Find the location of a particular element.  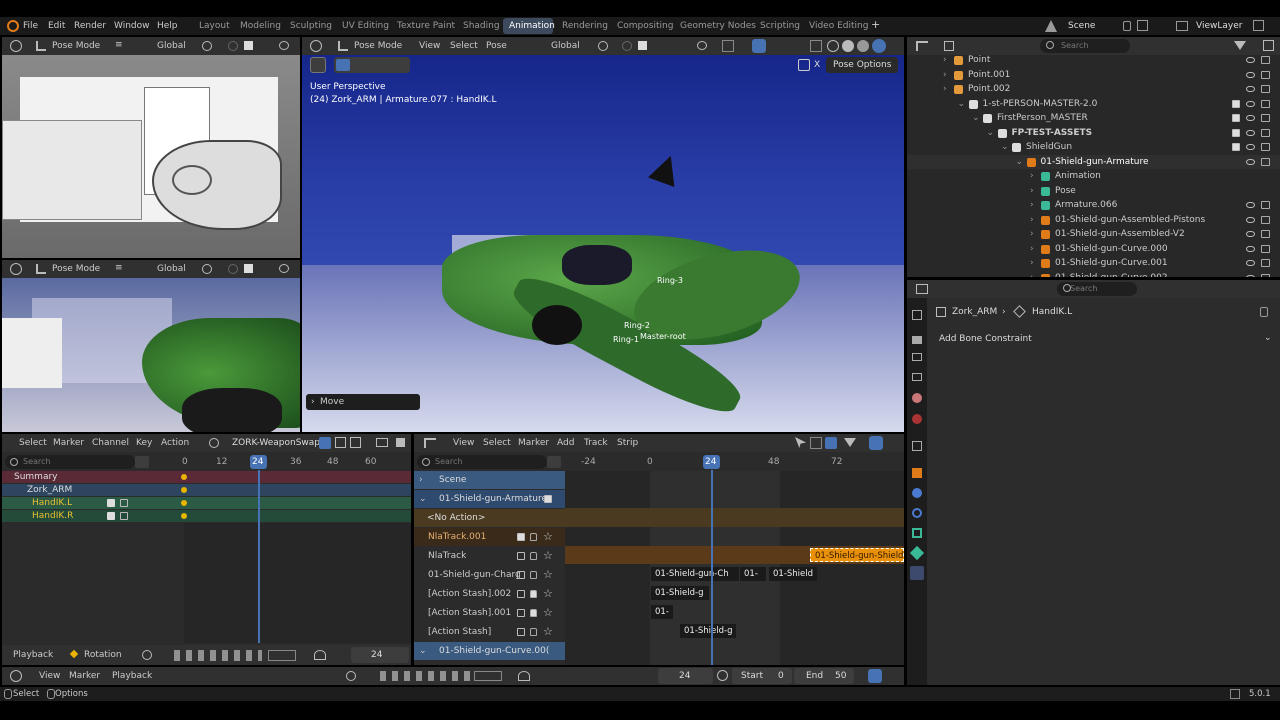

outliner-row: › 01-Shield-gun-Assembled-V2 is located at coordinates (1093, 234).